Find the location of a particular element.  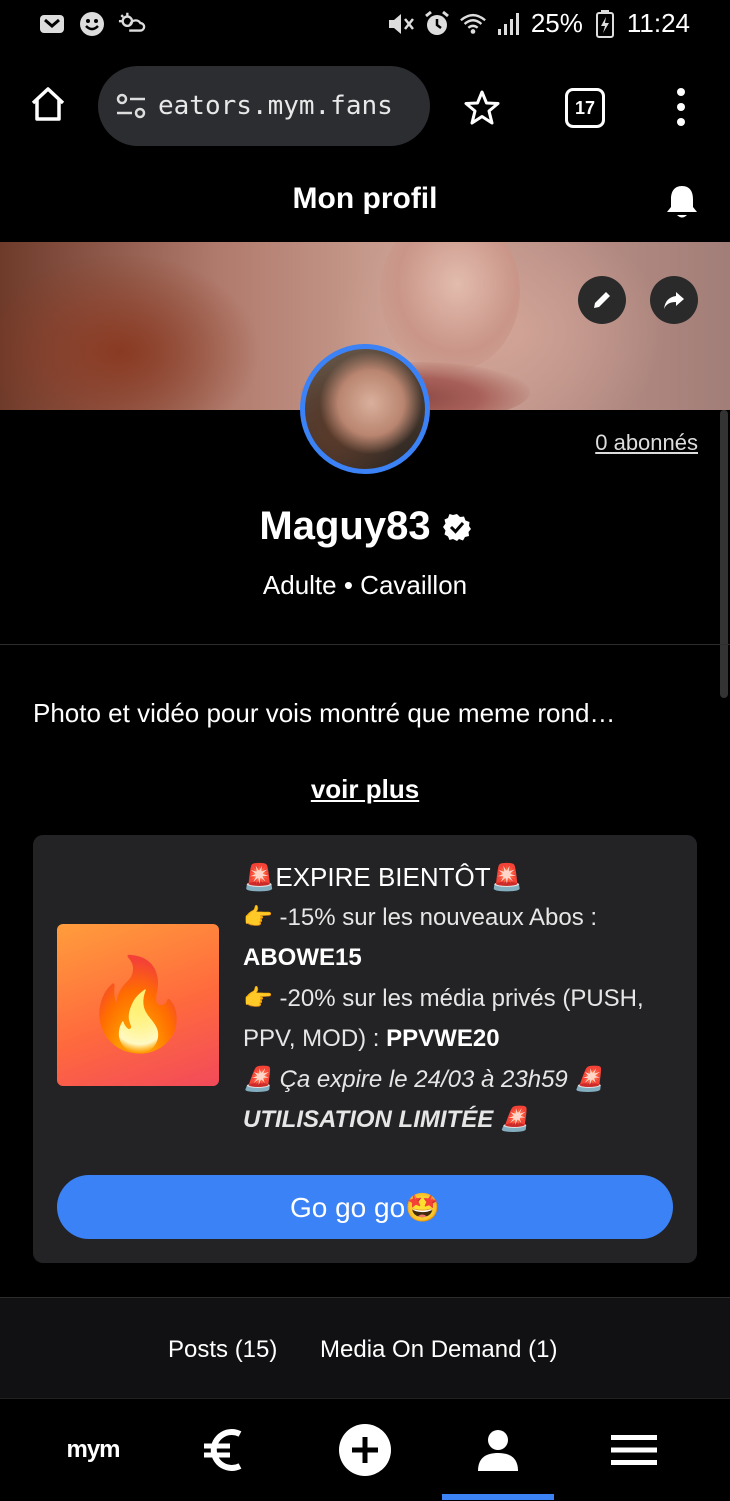

edit-profile-button is located at coordinates (602, 300).